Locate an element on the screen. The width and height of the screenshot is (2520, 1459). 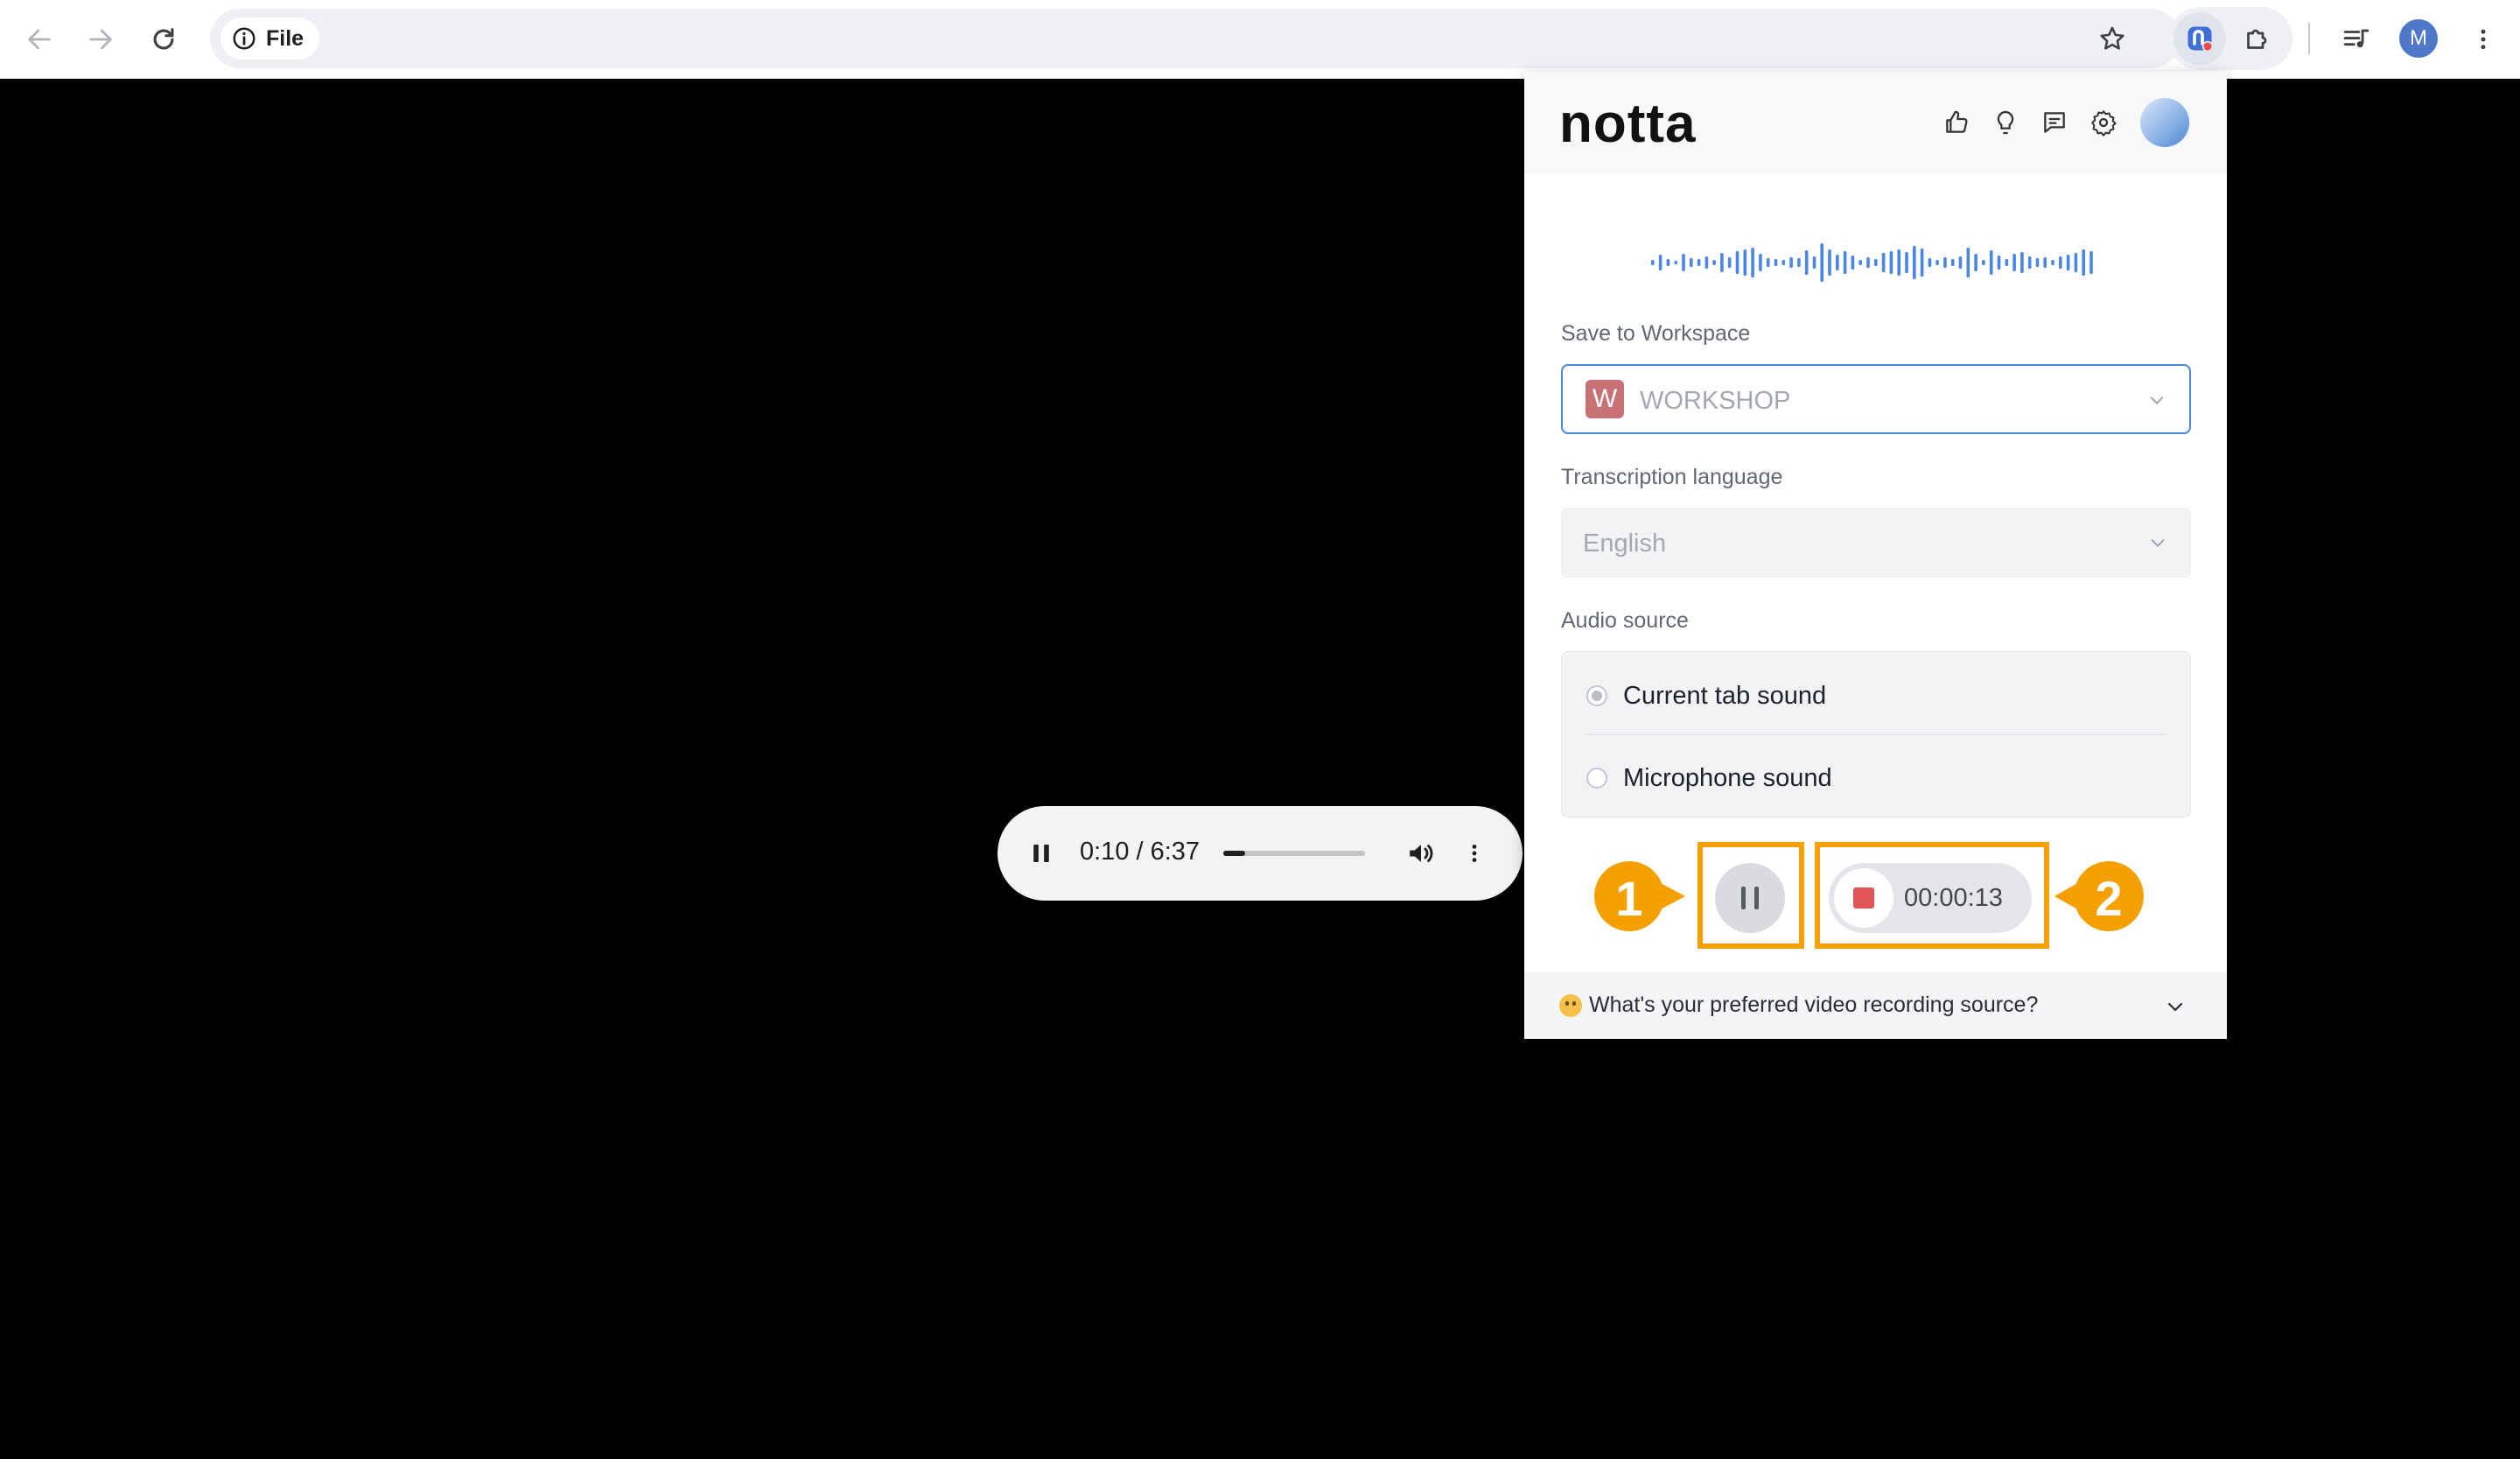
notta-extension-icon is located at coordinates (2201, 39).